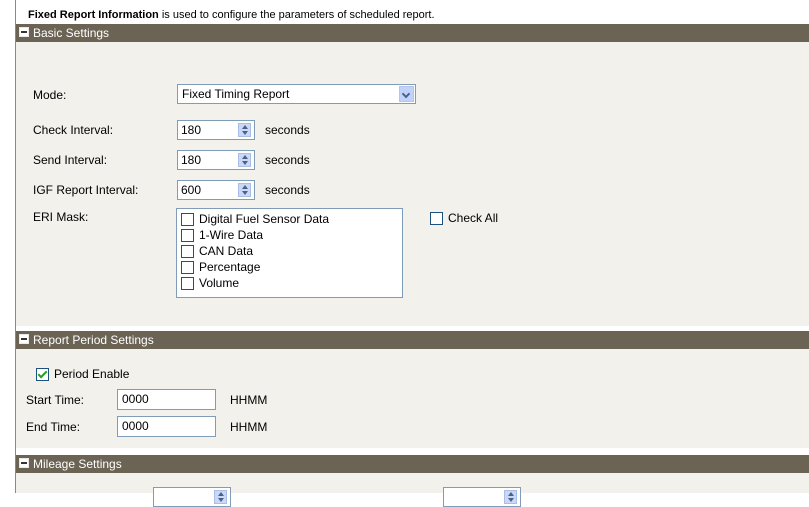 This screenshot has height=507, width=809. Describe the element at coordinates (219, 283) in the screenshot. I see `eri-item-label: Volume` at that location.